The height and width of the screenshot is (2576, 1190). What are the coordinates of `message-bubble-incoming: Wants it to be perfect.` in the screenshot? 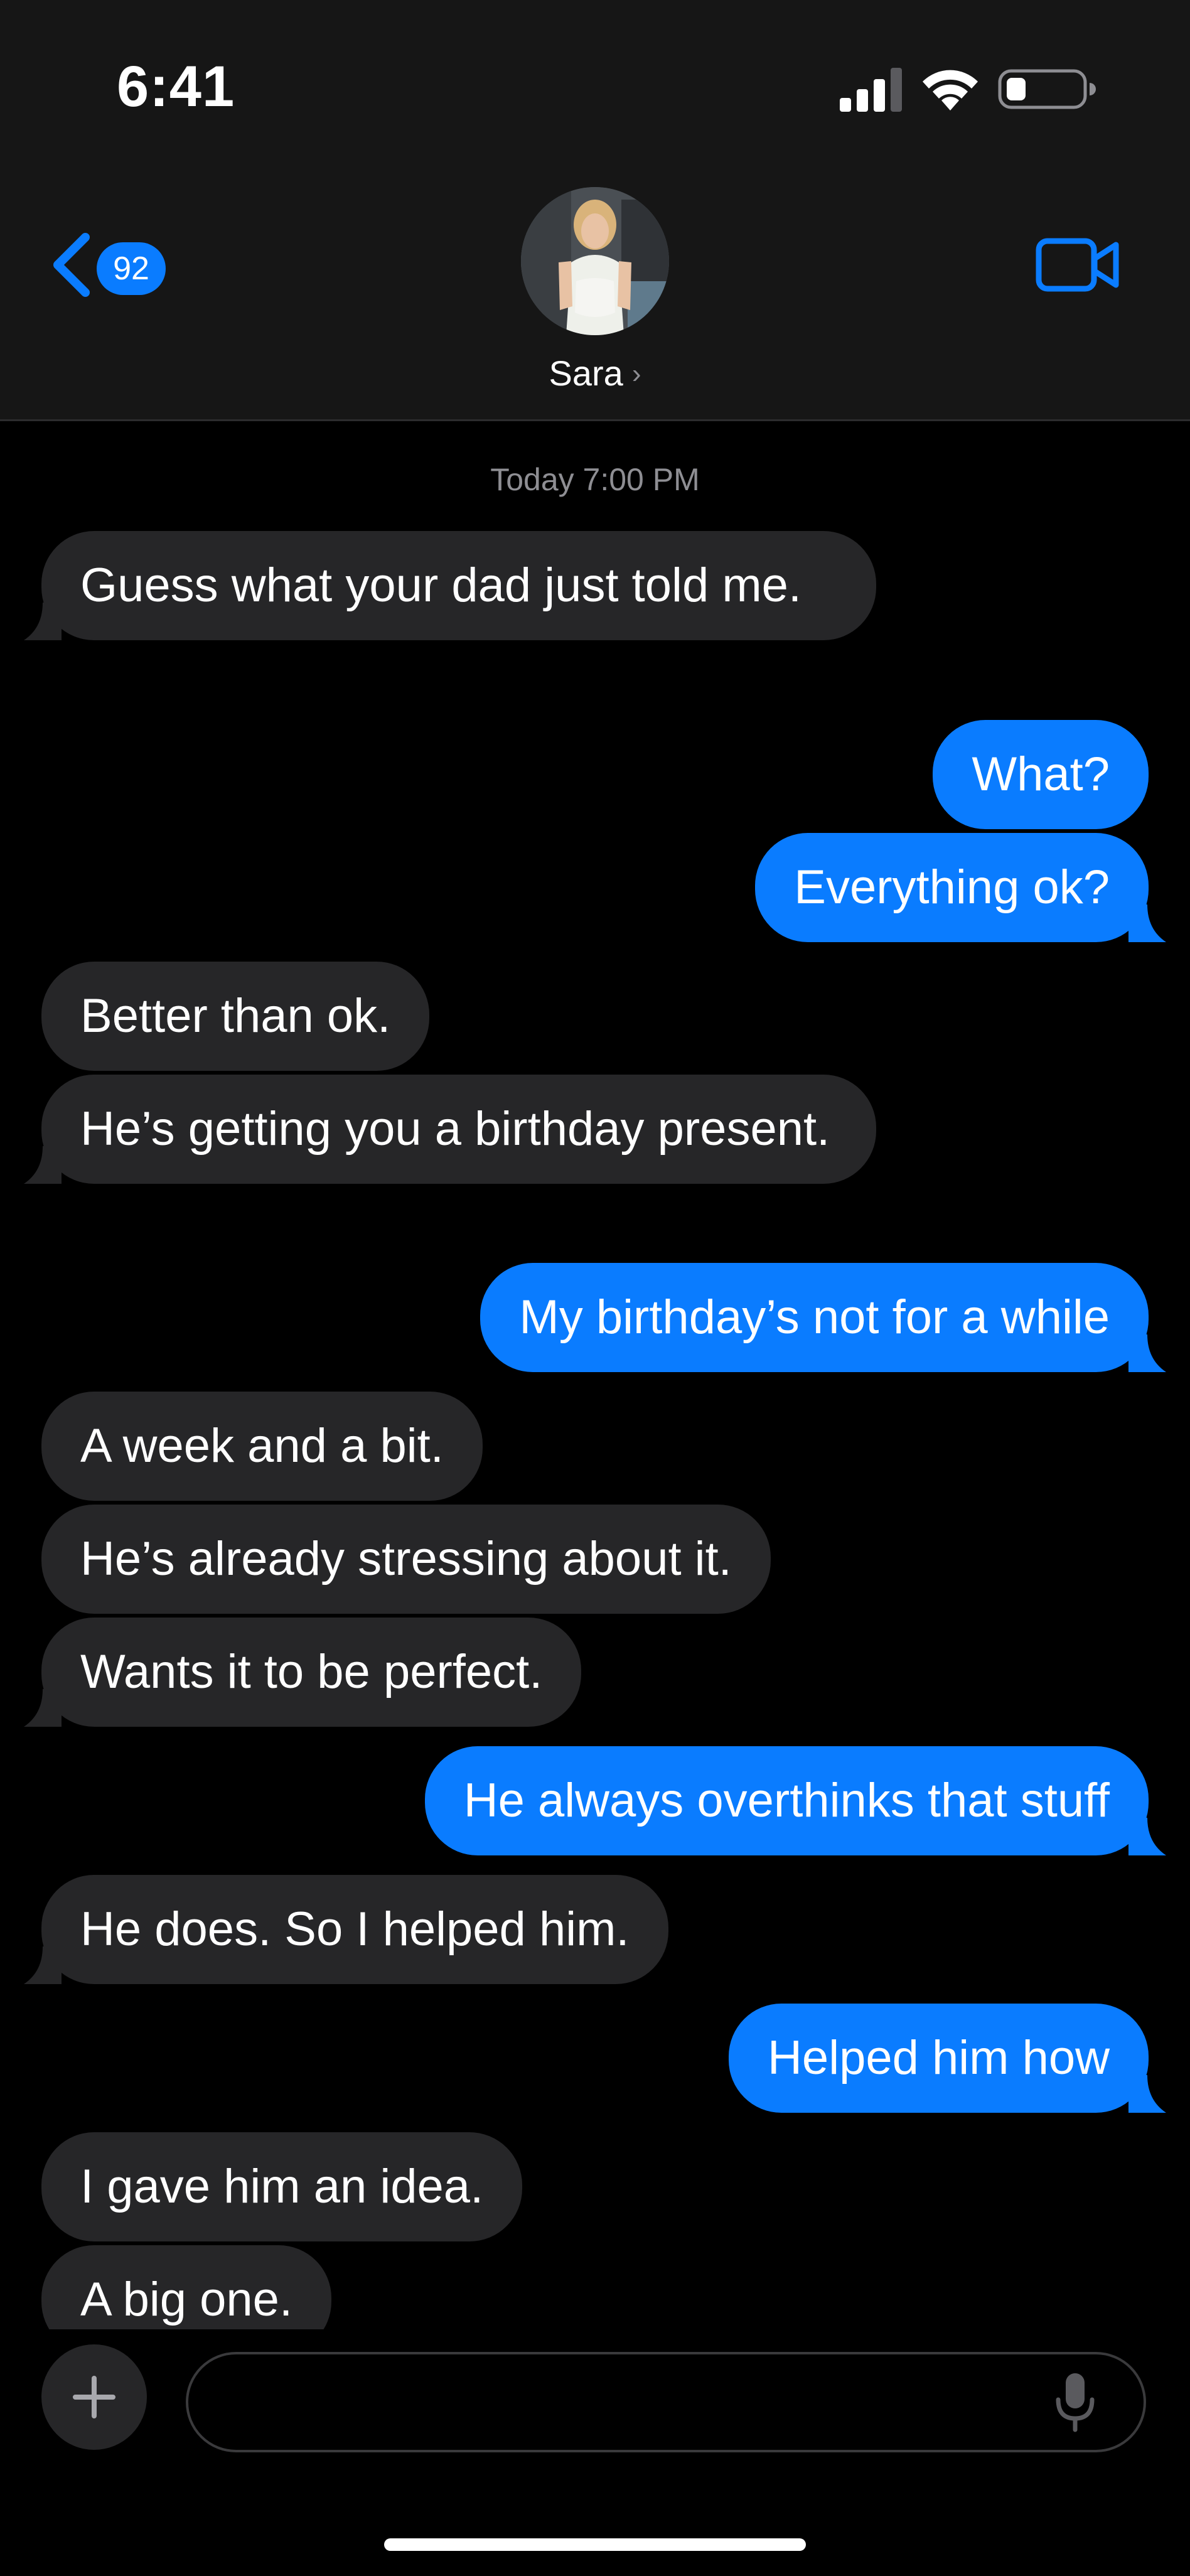 It's located at (303, 1672).